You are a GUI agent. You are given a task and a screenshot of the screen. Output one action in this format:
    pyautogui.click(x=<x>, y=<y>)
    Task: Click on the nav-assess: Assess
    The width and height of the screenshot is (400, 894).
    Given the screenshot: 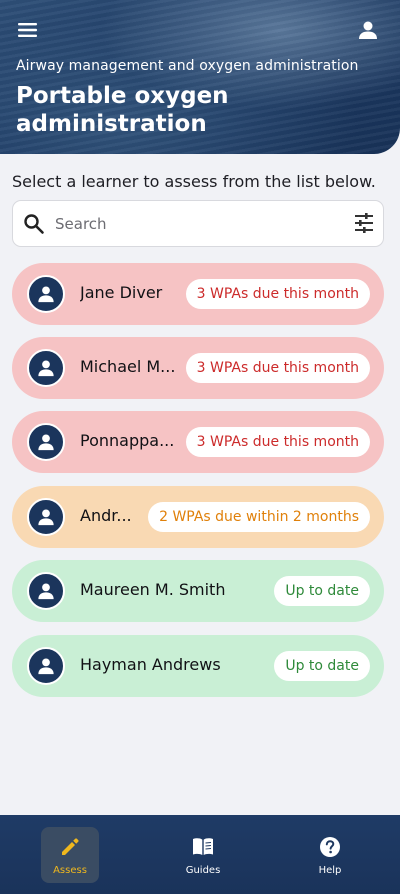 What is the action you would take?
    pyautogui.click(x=70, y=855)
    